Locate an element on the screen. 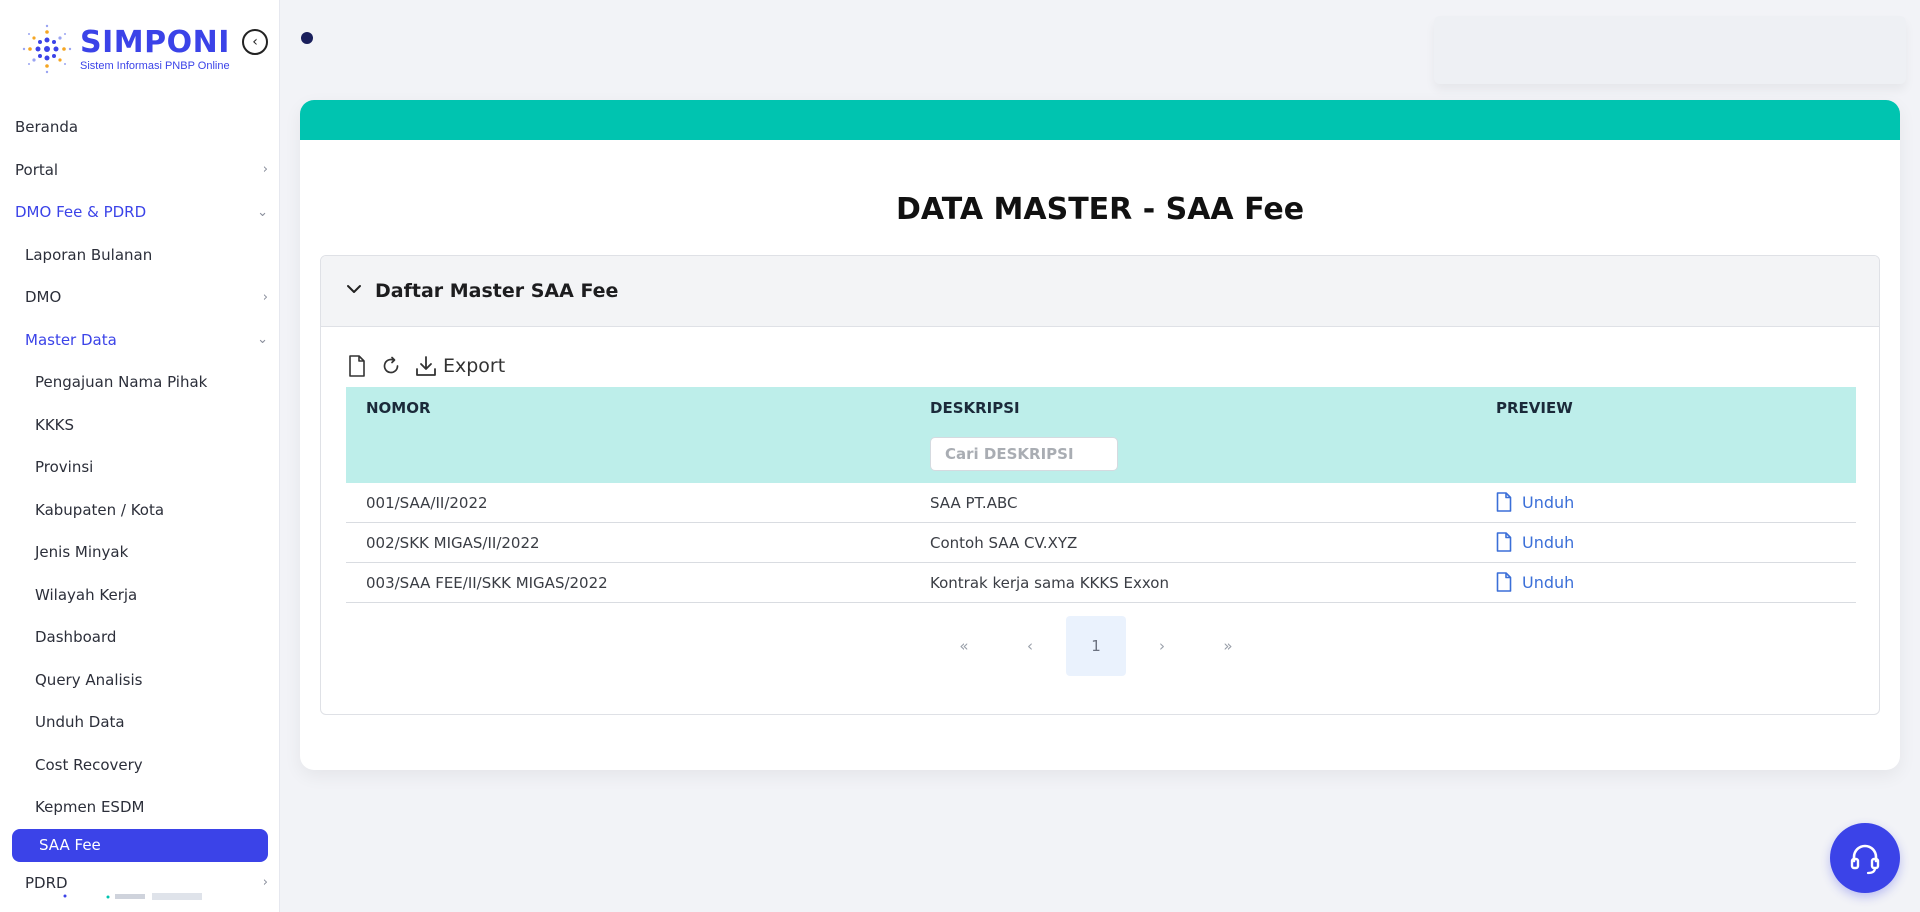  search-deskripsi-input is located at coordinates (1024, 454).